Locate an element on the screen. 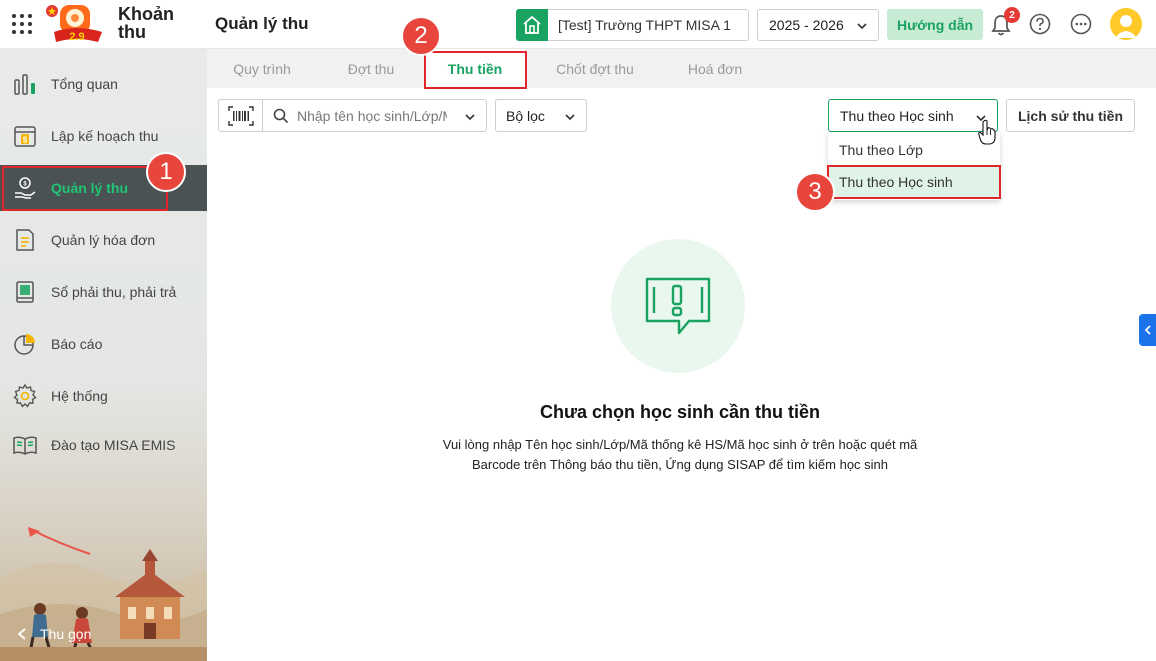 The width and height of the screenshot is (1156, 661). student-search is located at coordinates (374, 115).